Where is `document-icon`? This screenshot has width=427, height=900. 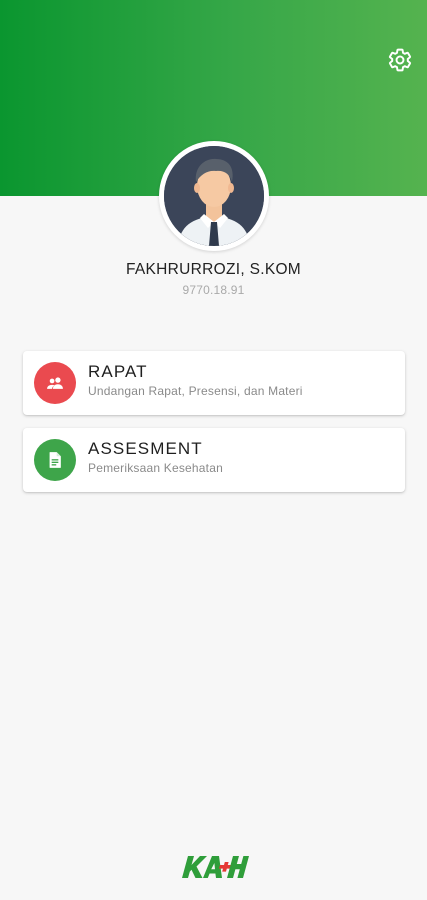 document-icon is located at coordinates (55, 460).